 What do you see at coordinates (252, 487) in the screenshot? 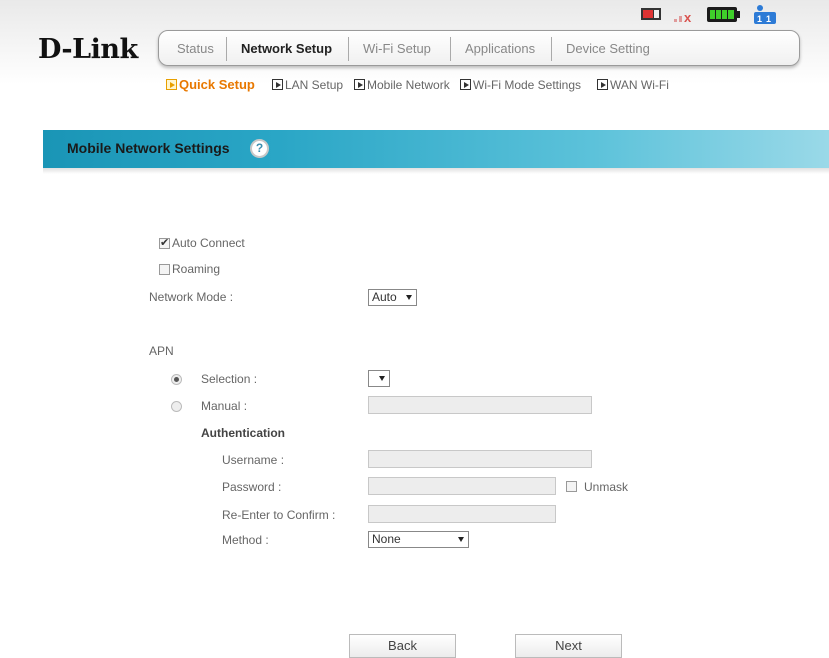
I see `password-label: Password :` at bounding box center [252, 487].